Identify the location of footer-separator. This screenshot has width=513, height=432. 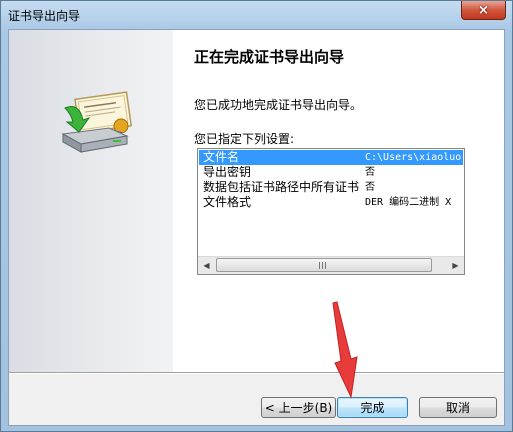
(256, 373).